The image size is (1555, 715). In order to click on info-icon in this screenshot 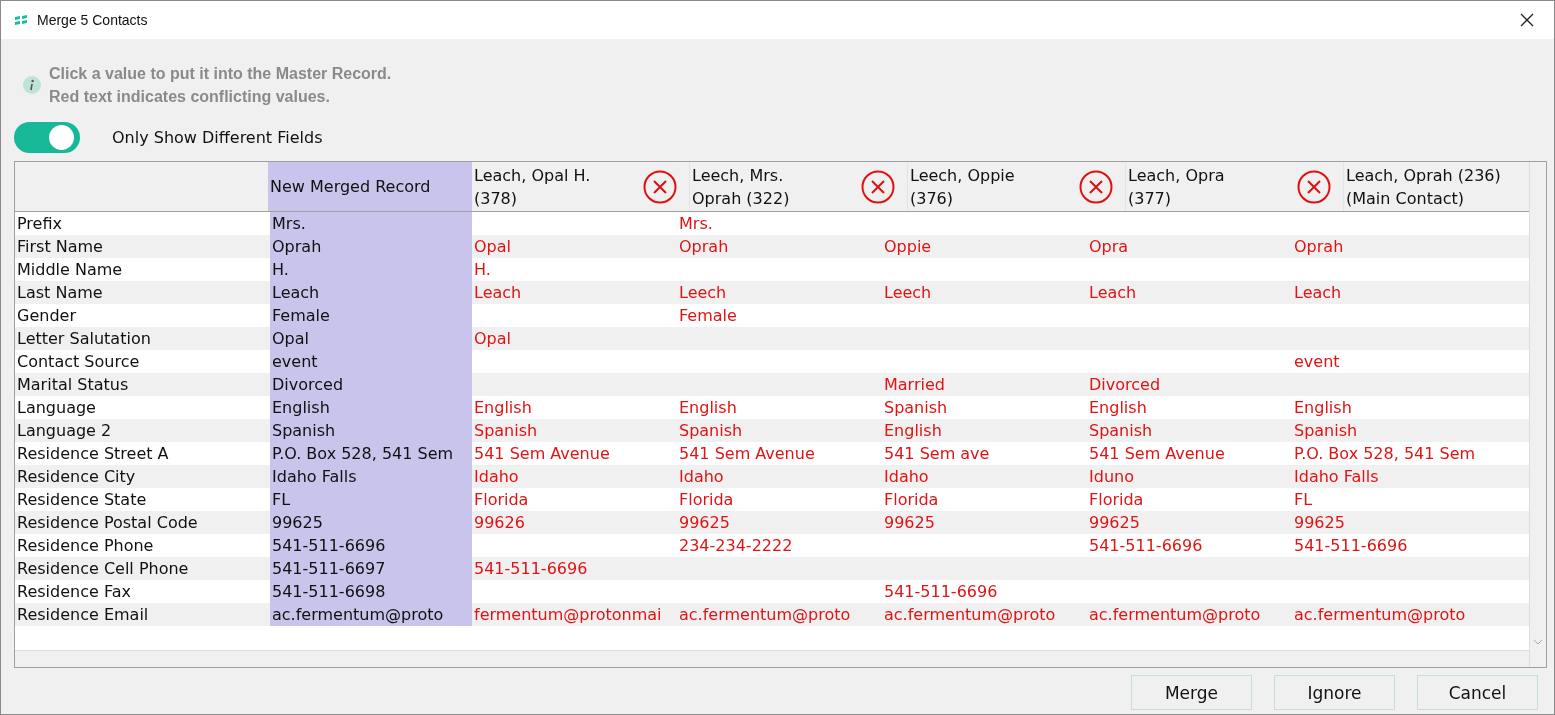, I will do `click(32, 85)`.